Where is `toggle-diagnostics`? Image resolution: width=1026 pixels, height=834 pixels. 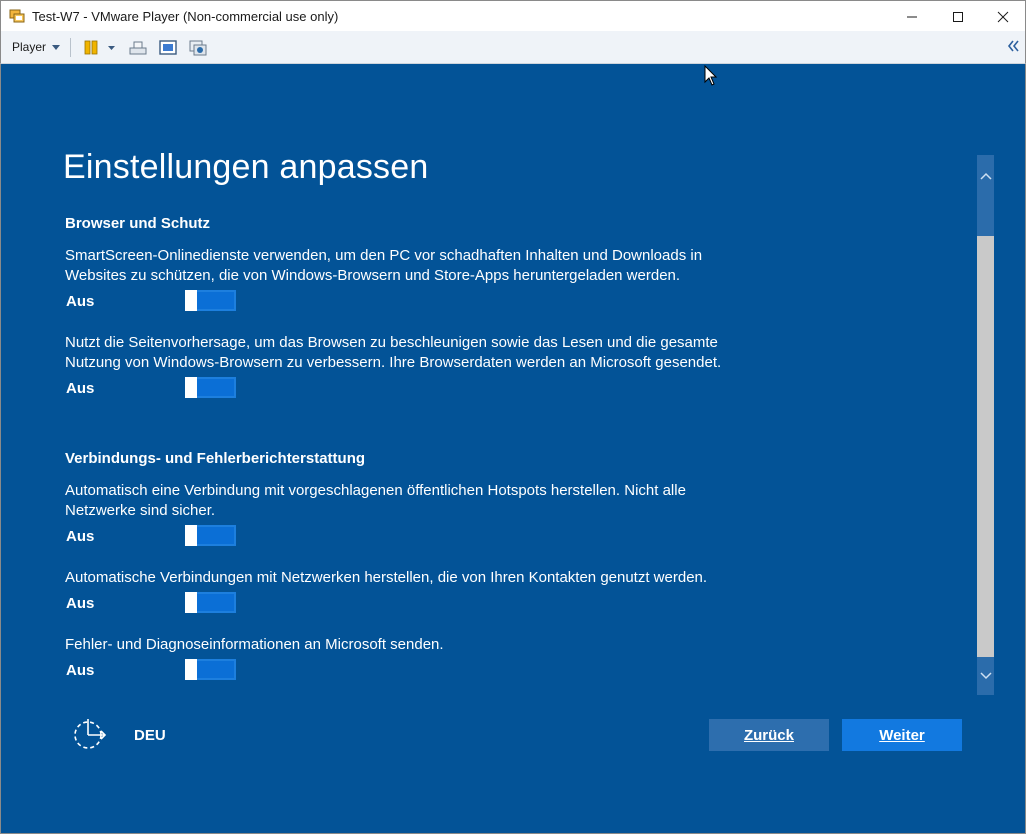
toggle-diagnostics is located at coordinates (210, 669).